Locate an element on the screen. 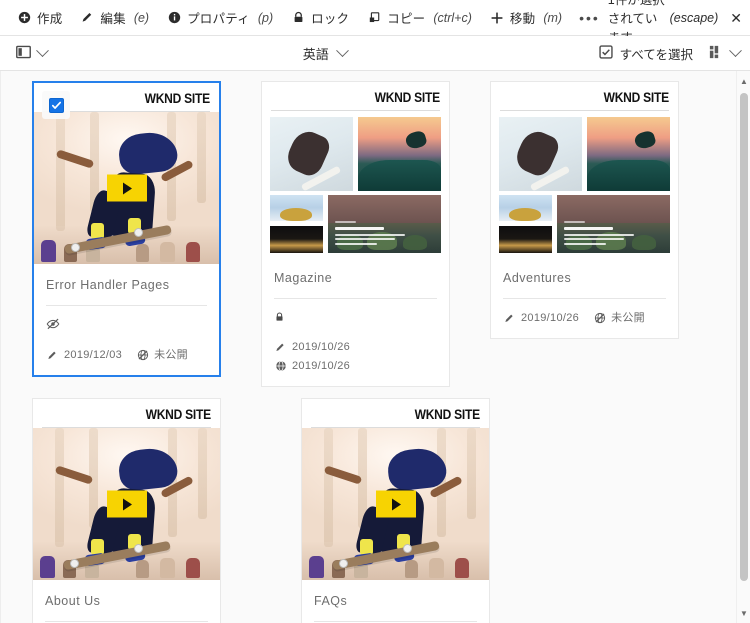 This screenshot has width=750, height=623. copy-label: コピー is located at coordinates (406, 19).